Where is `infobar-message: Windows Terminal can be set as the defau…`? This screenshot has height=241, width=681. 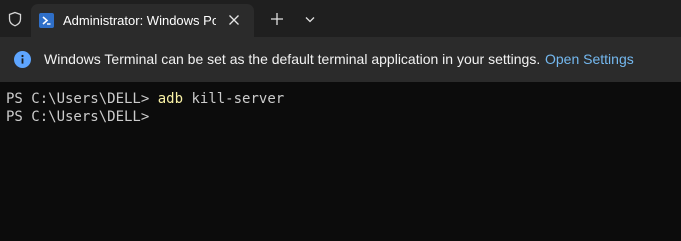 infobar-message: Windows Terminal can be set as the defau… is located at coordinates (292, 59).